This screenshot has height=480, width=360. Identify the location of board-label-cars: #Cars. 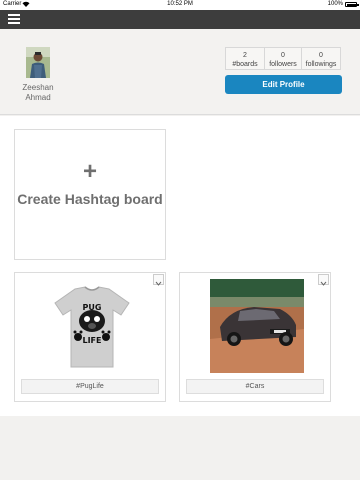
(255, 386).